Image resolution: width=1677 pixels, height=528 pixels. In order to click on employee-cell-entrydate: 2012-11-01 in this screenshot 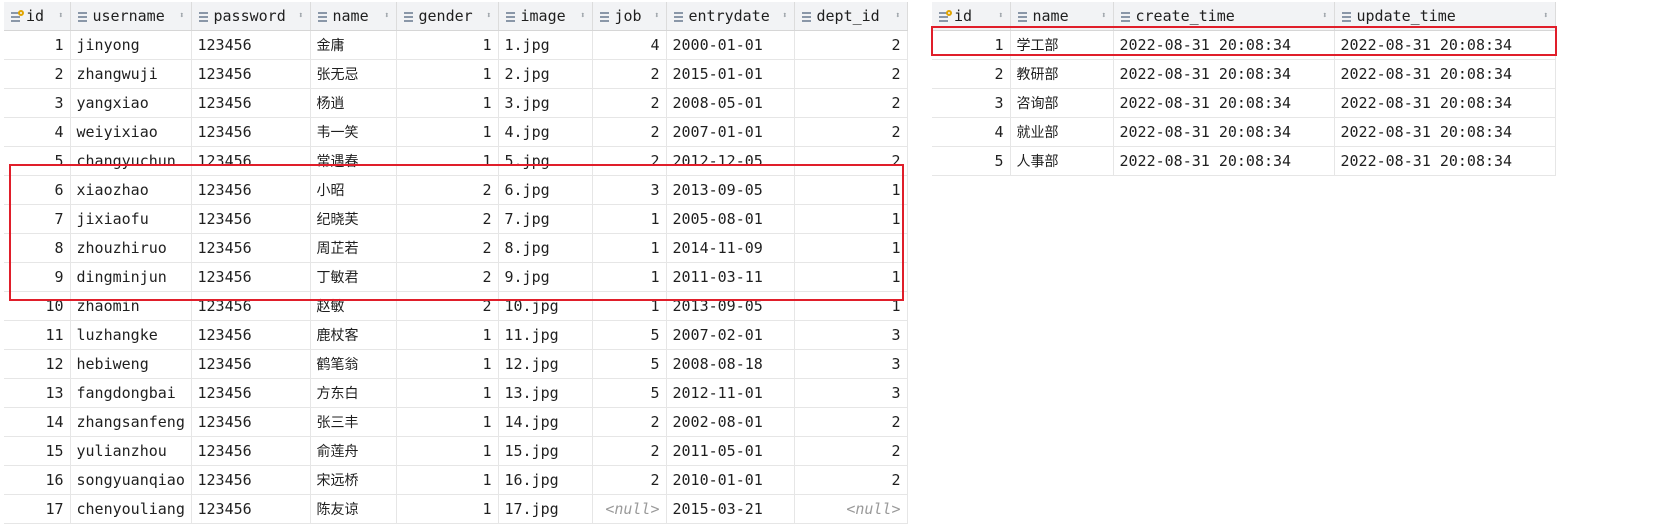, I will do `click(730, 393)`.